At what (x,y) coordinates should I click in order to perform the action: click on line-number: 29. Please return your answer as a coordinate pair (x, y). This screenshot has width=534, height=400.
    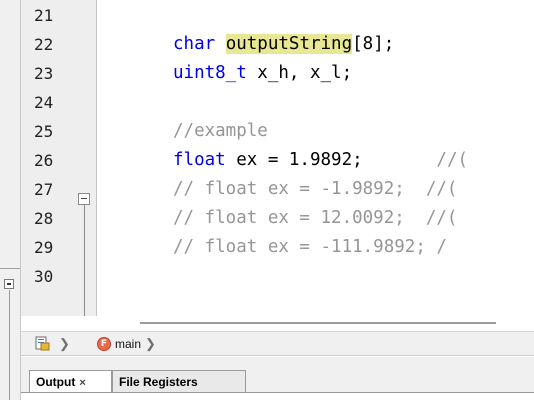
    Looking at the image, I should click on (44, 247).